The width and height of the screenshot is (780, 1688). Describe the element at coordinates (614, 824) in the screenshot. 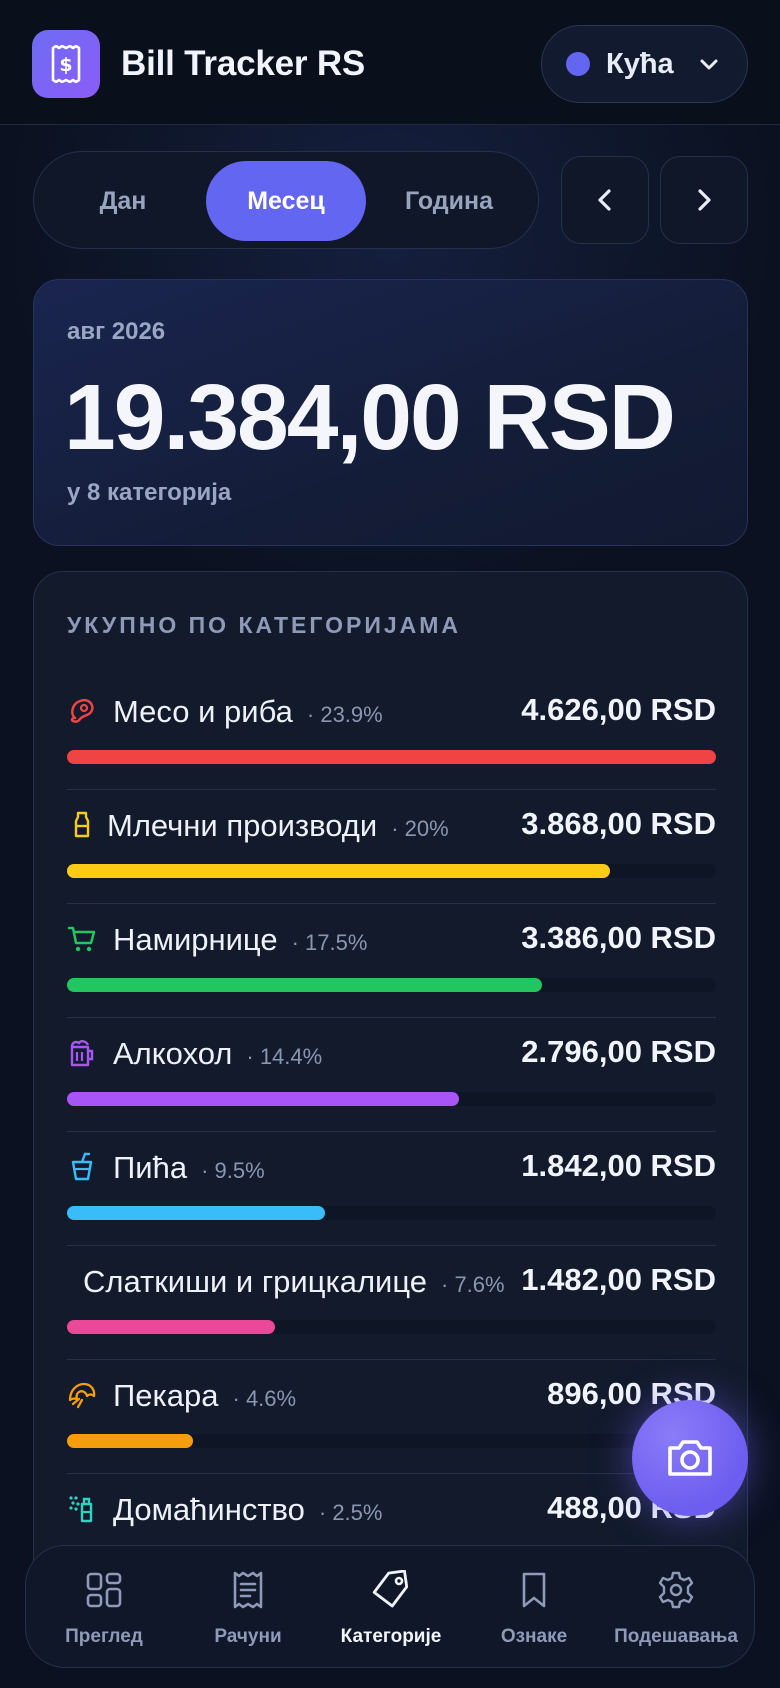

I see `category-amount: 3.868,00 RSD` at that location.